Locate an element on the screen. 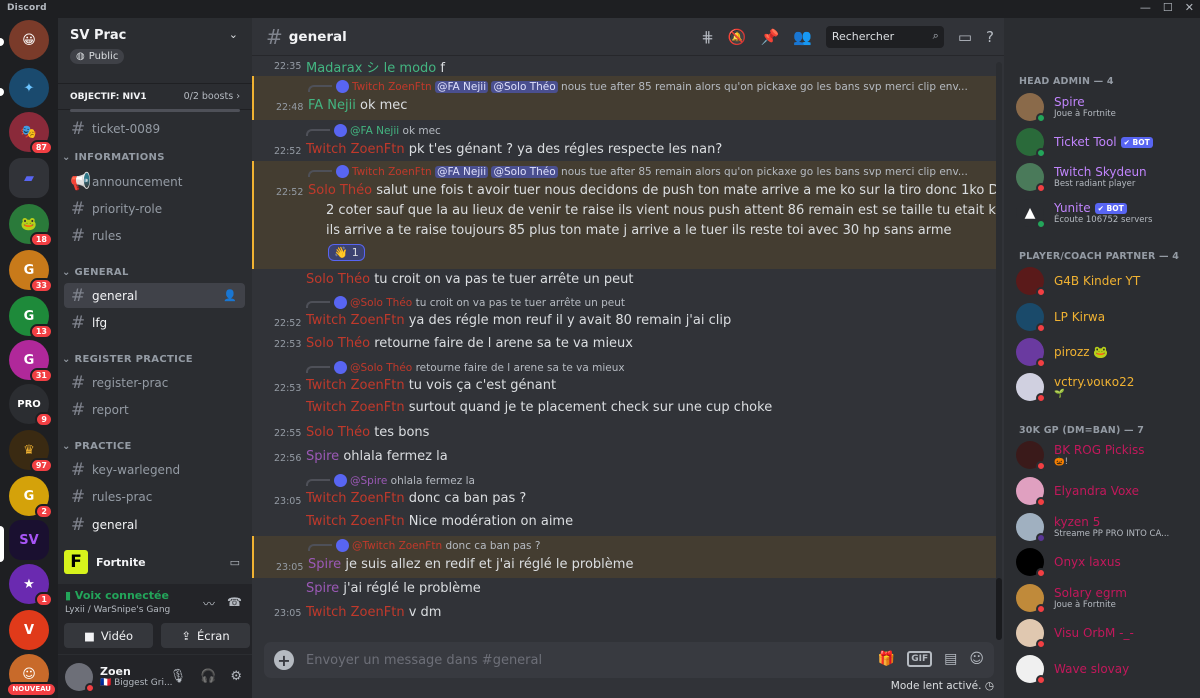 The height and width of the screenshot is (698, 1200). server-icon: PRO 9 is located at coordinates (31, 405).